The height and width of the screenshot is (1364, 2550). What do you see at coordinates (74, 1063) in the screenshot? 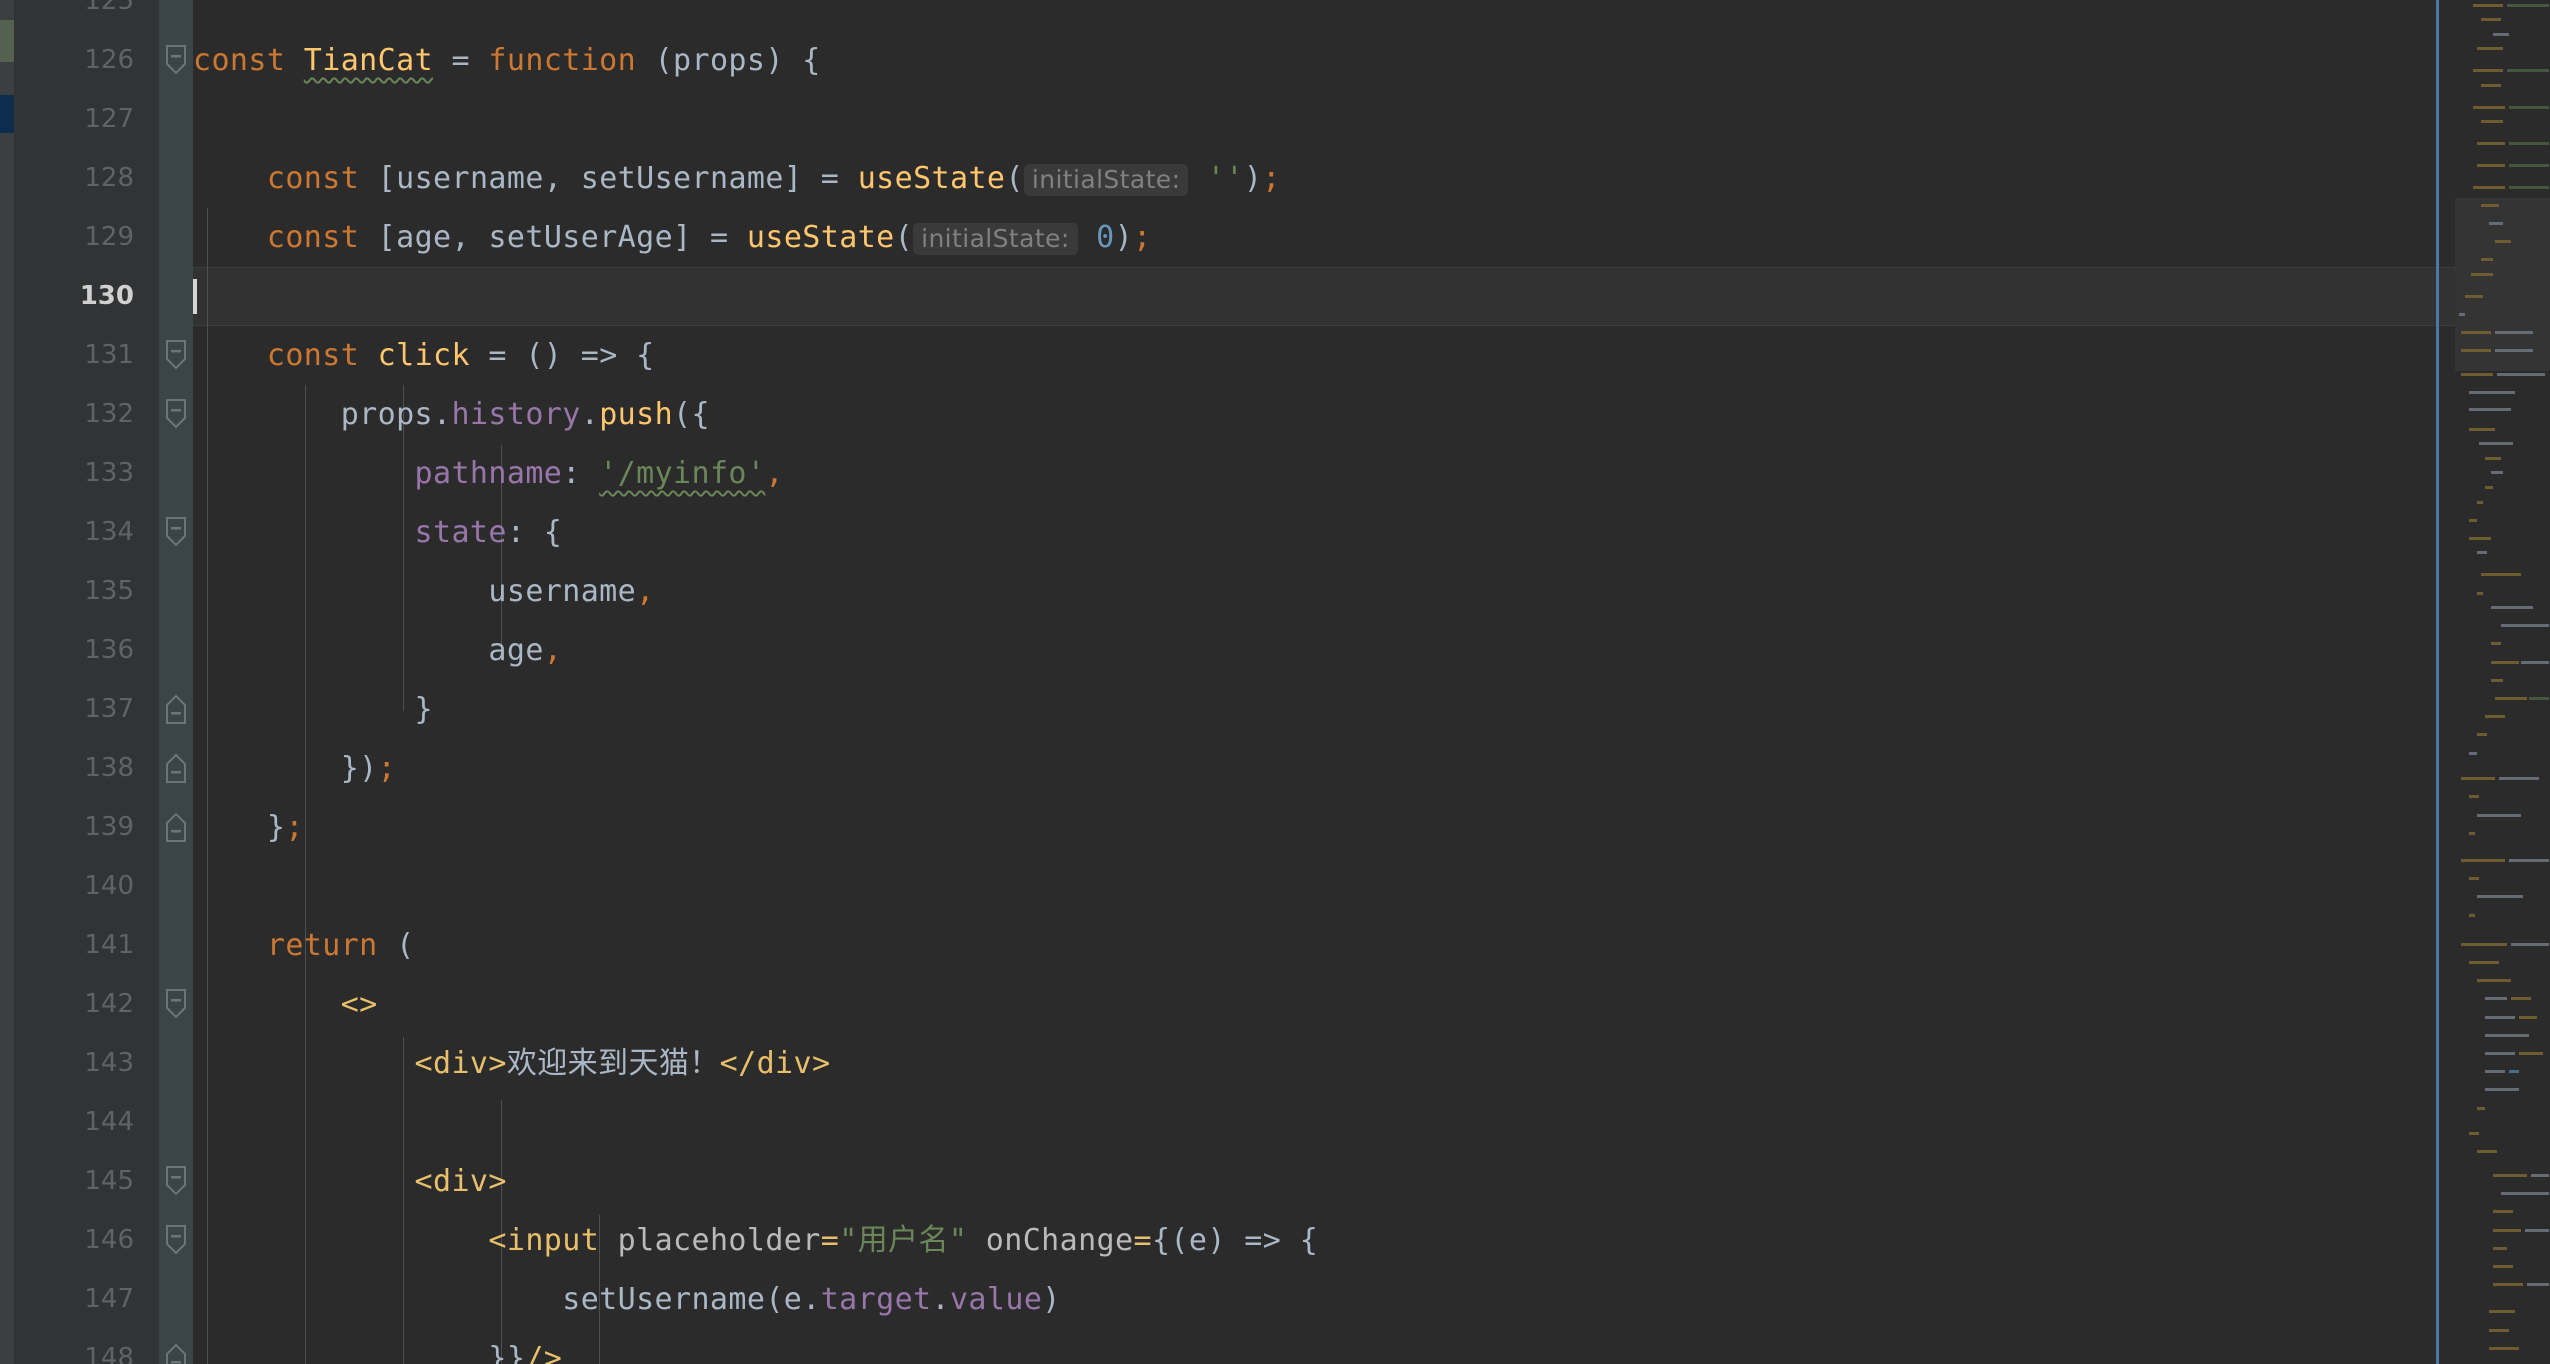
I see `line-number-143: 143` at bounding box center [74, 1063].